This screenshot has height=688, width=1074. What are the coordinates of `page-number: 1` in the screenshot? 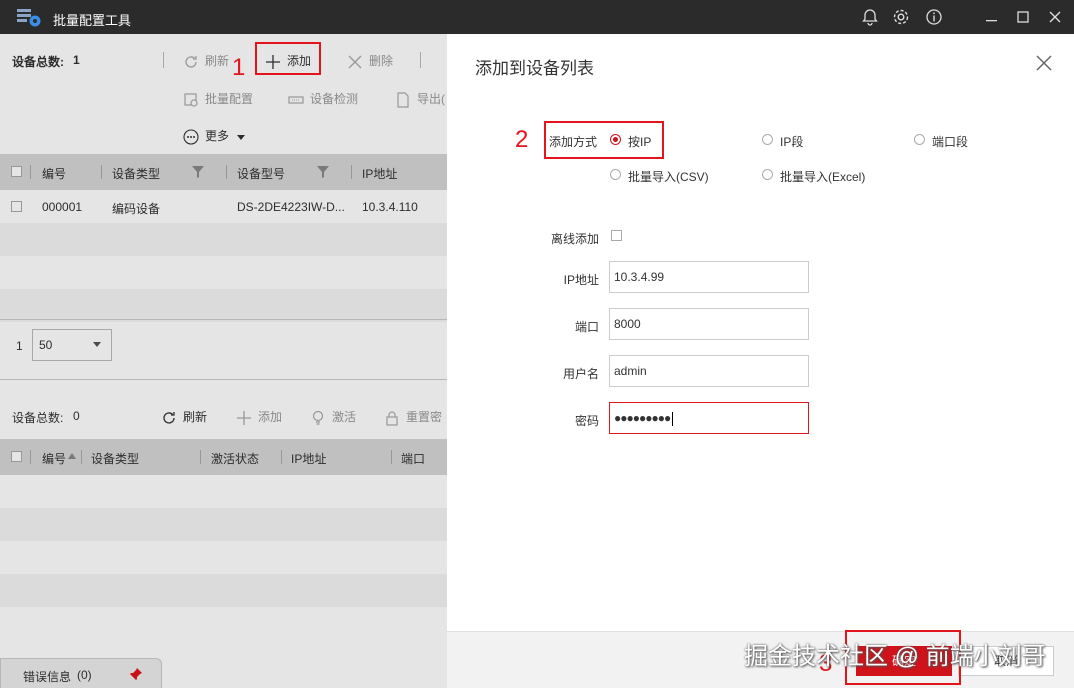 It's located at (19, 346).